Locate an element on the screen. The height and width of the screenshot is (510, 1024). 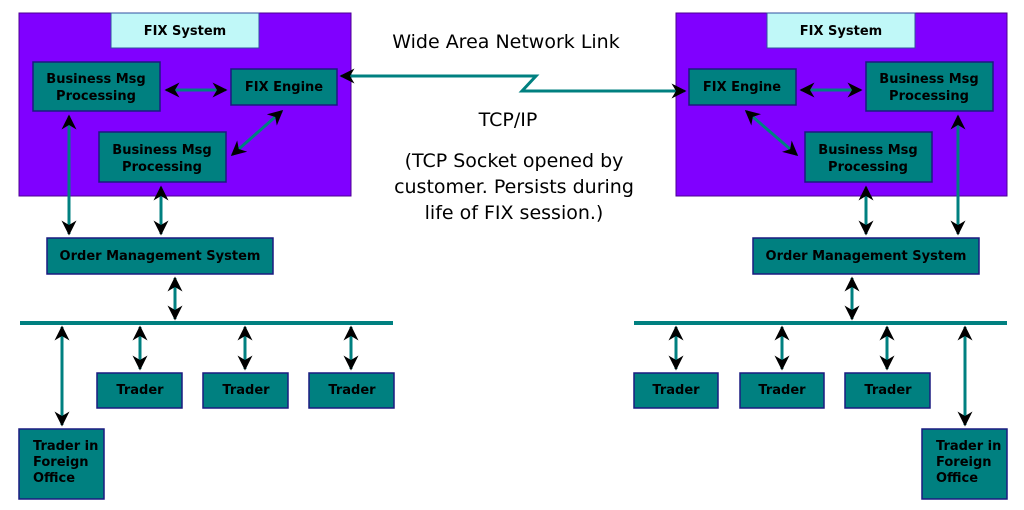
wan-link-arrow is located at coordinates (513, 83).